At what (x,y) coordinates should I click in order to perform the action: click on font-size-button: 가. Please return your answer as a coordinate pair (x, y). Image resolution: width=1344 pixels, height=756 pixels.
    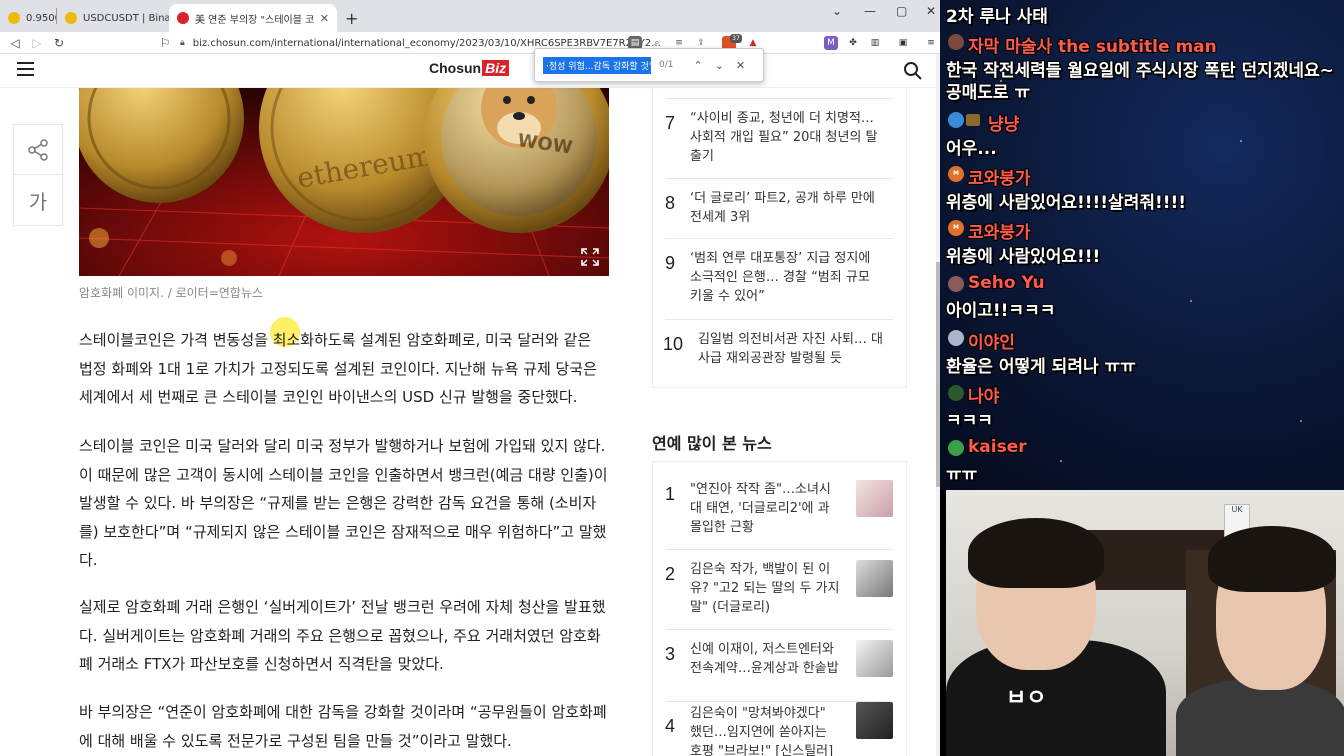
    Looking at the image, I should click on (38, 200).